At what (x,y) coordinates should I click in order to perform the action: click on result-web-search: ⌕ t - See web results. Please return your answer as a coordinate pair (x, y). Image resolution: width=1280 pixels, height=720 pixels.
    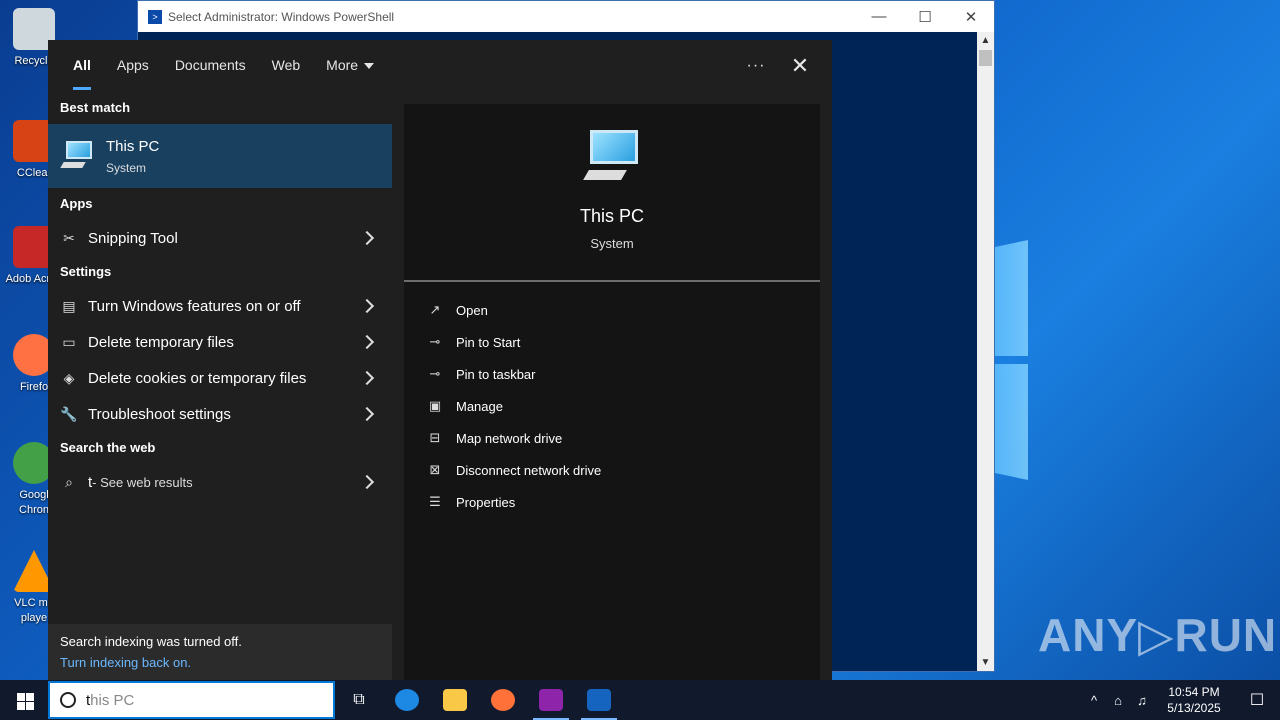
    Looking at the image, I should click on (220, 482).